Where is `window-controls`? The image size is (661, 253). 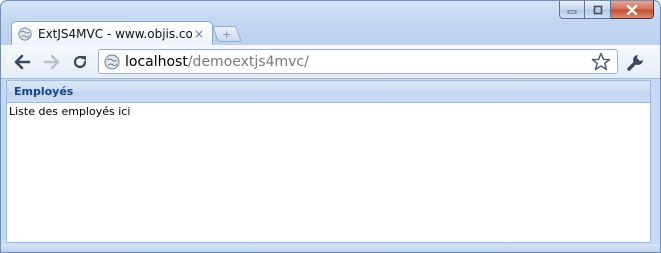
window-controls is located at coordinates (606, 10).